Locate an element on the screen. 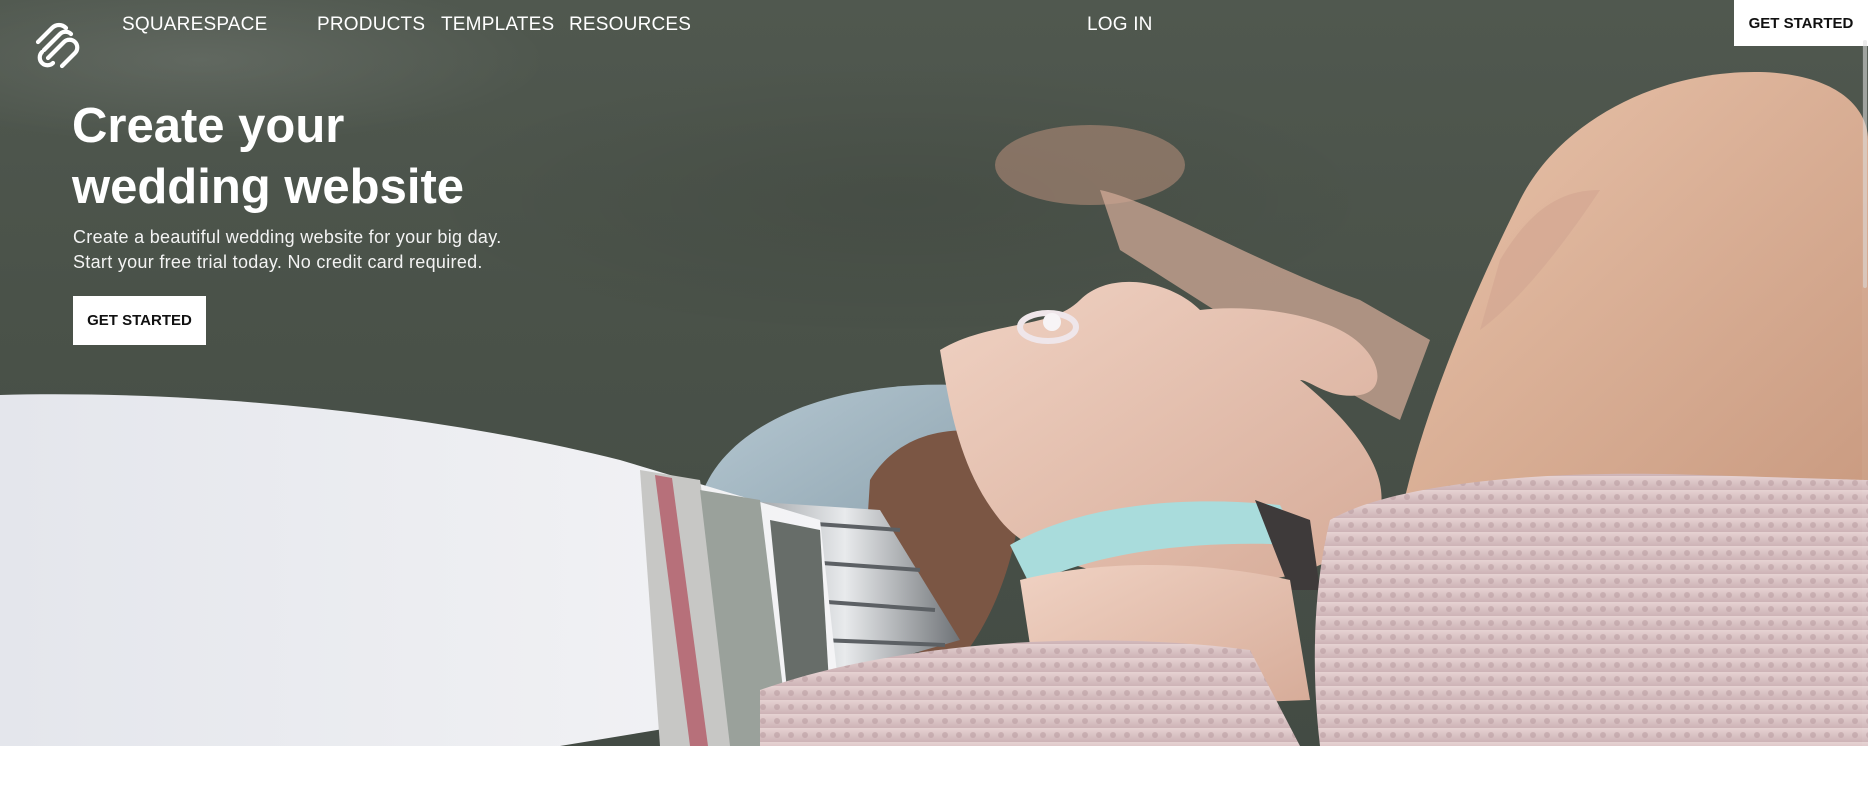 The image size is (1868, 787). hero-get-started-button: GET STARTED is located at coordinates (139, 320).